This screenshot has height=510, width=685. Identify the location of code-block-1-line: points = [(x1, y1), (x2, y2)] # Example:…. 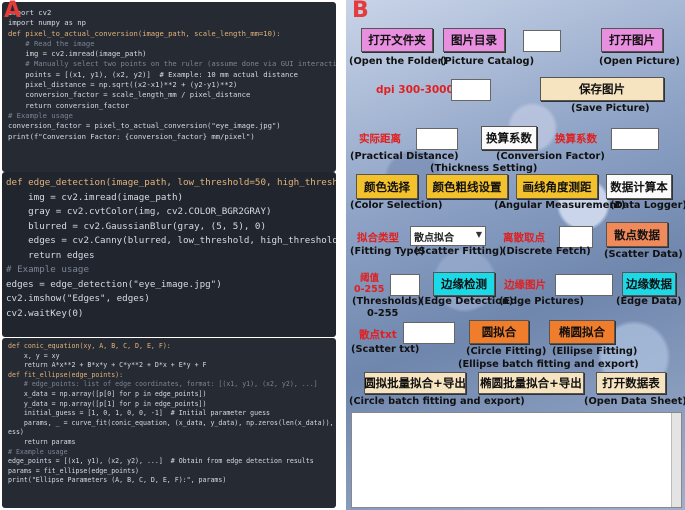
(153, 74).